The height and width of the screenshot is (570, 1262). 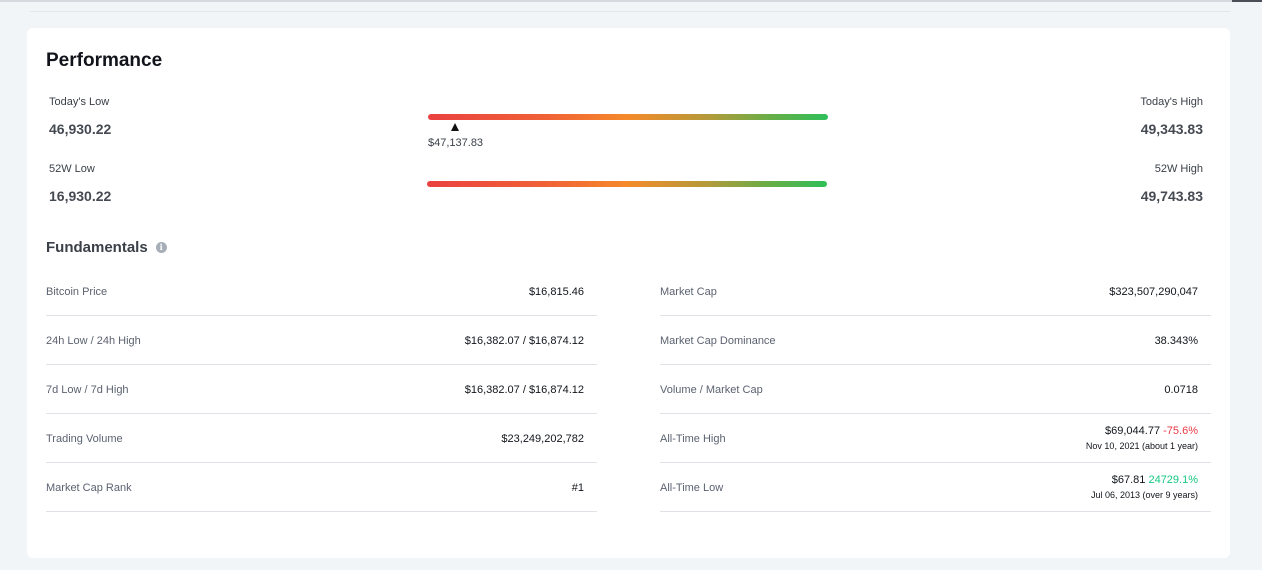 What do you see at coordinates (1133, 431) in the screenshot?
I see `ath-price: $69,044.77` at bounding box center [1133, 431].